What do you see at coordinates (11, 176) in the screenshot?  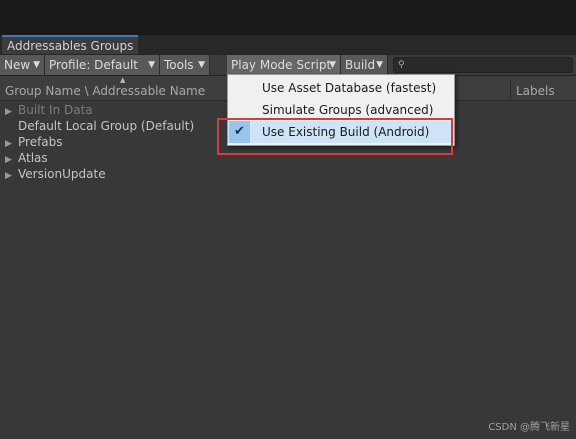 I see `expand-arrow-icon: ▶` at bounding box center [11, 176].